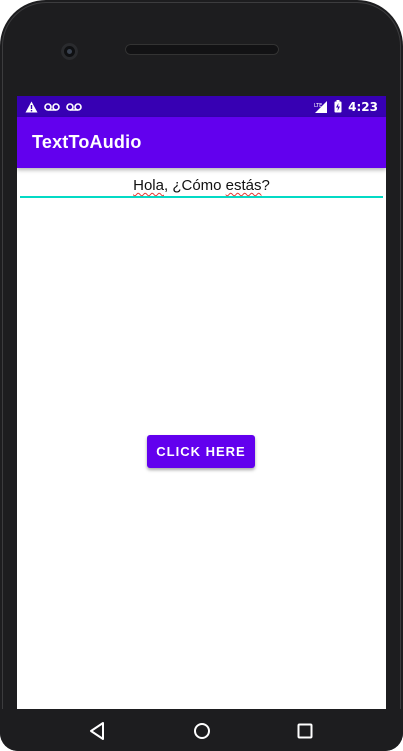  I want to click on battery-charging-icon, so click(338, 106).